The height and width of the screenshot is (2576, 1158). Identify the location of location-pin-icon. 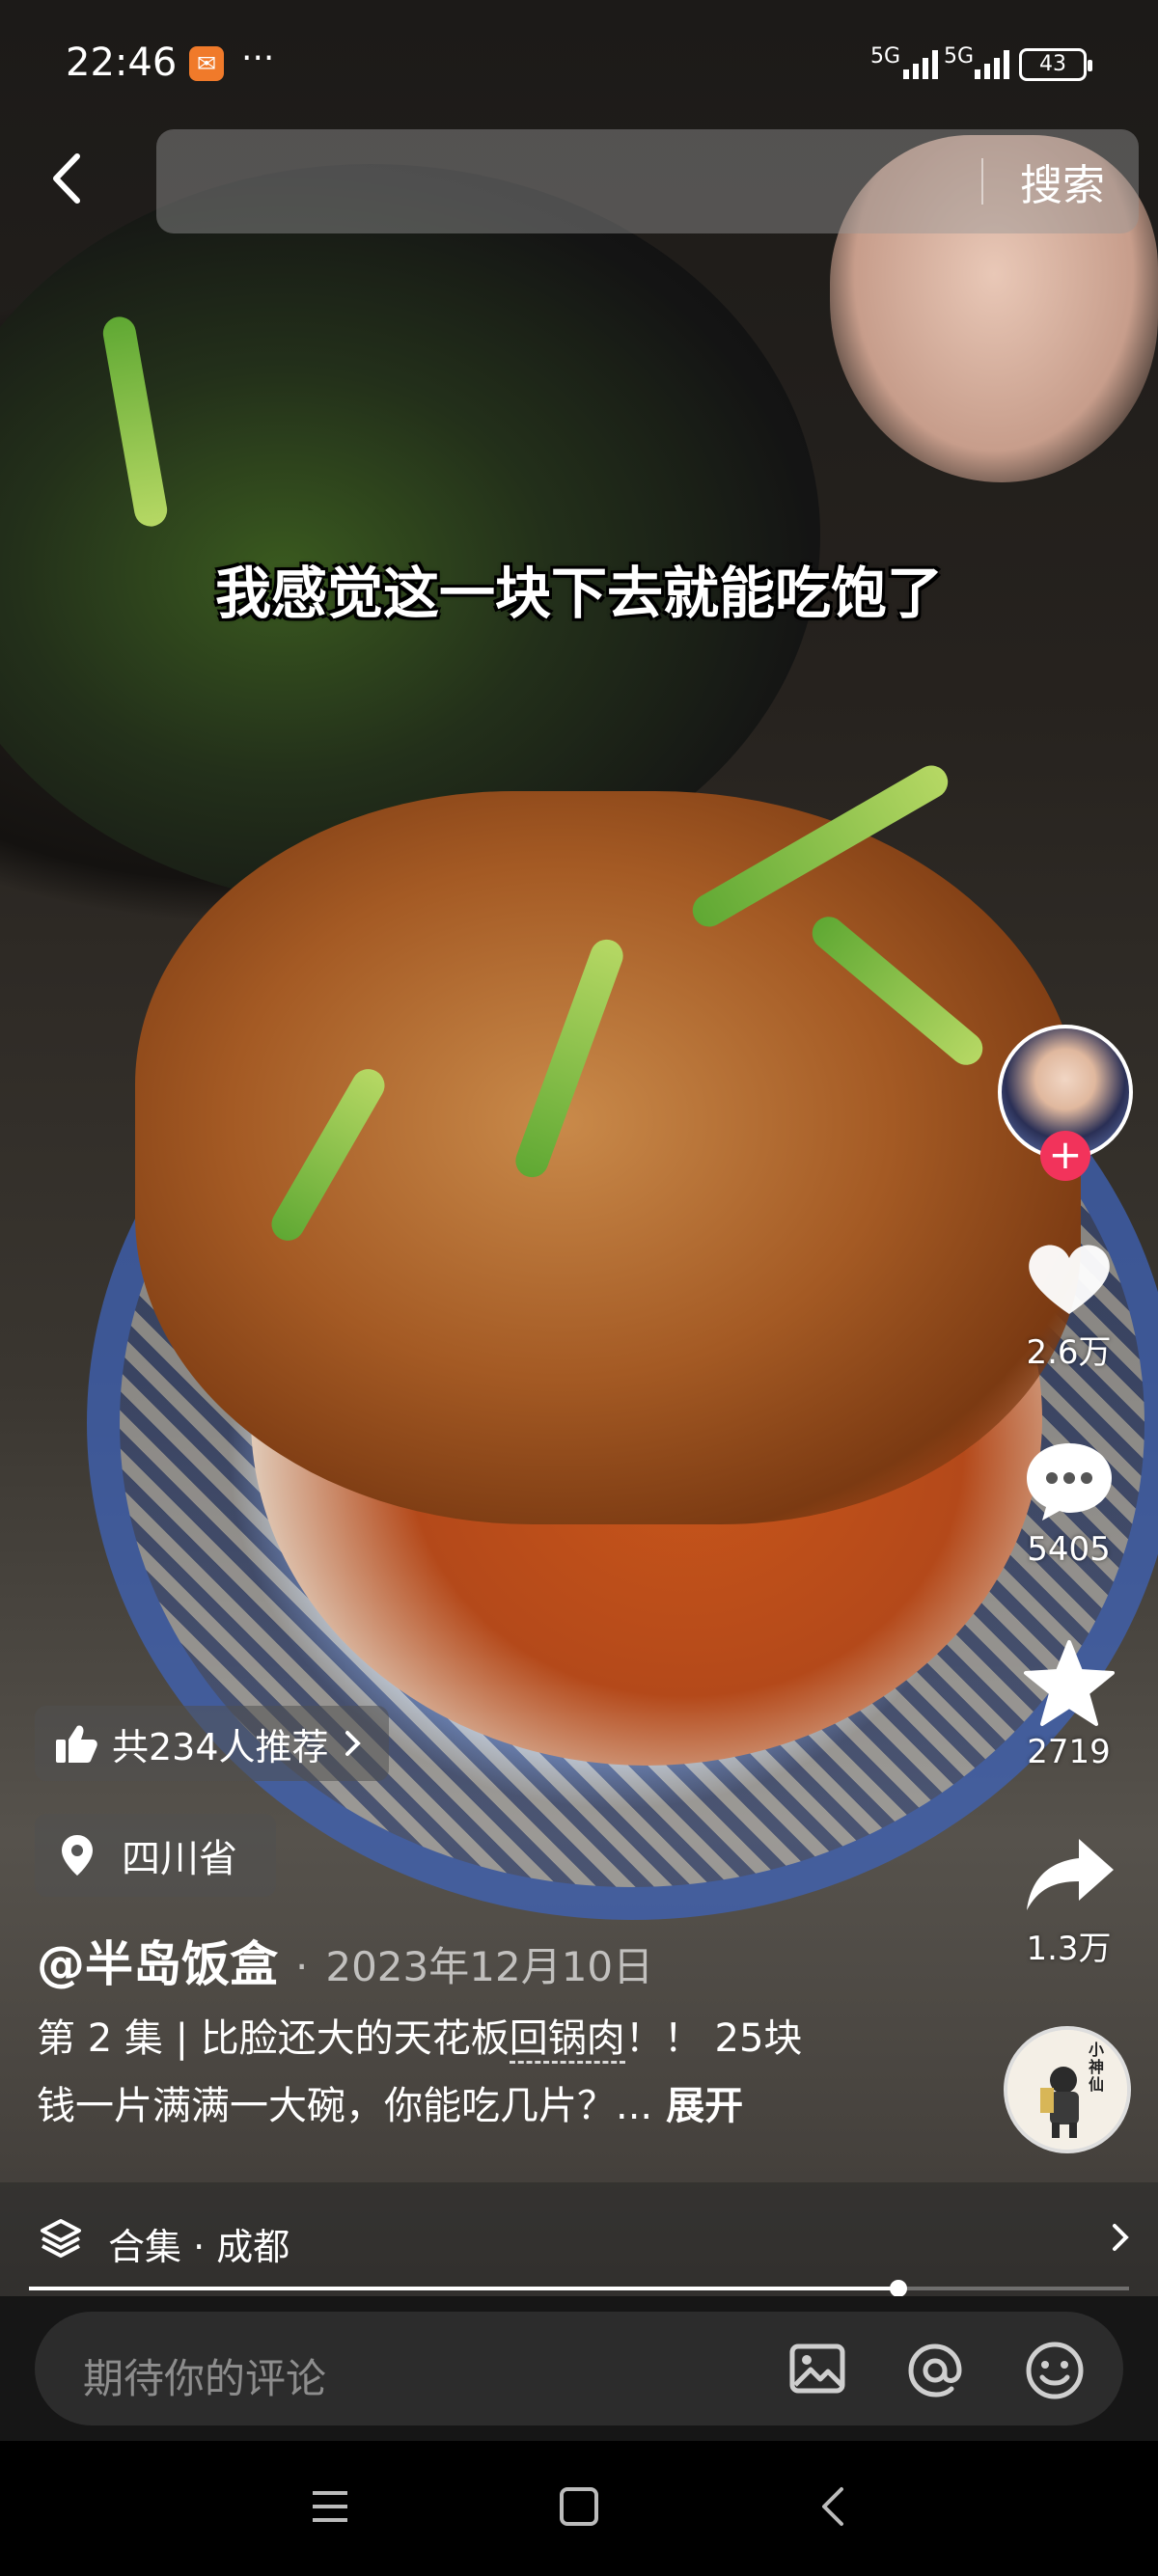
(77, 1855).